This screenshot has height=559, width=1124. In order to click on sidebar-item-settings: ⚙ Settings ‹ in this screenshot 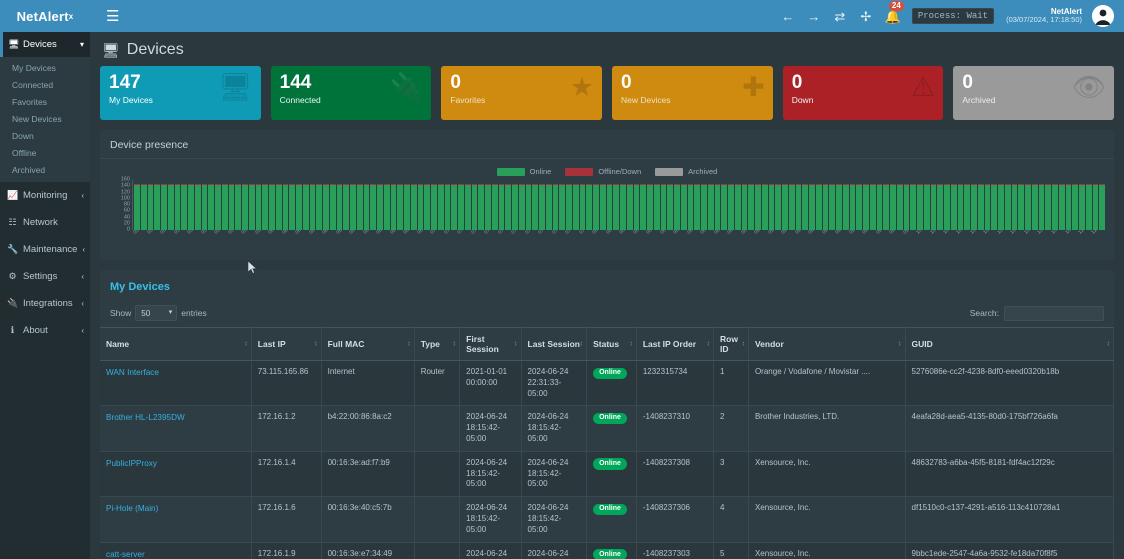, I will do `click(45, 276)`.